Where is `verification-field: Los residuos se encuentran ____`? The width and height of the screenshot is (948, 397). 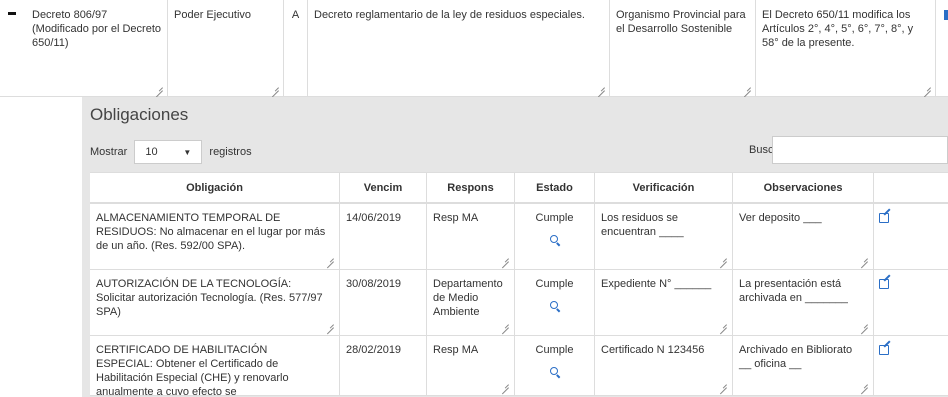 verification-field: Los residuos se encuentran ____ is located at coordinates (664, 236).